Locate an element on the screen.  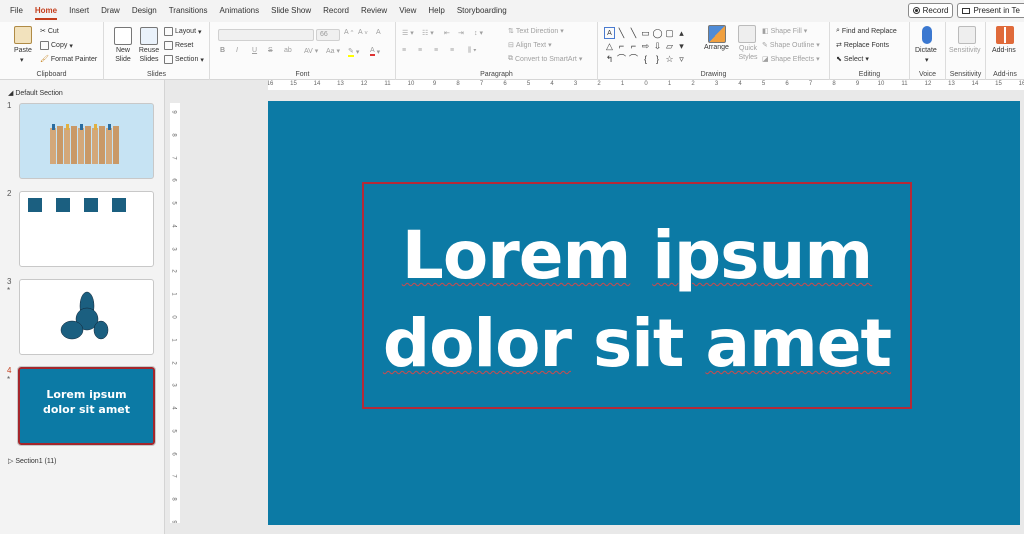
more-shapes-icon: ▿ is located at coordinates (681, 59).